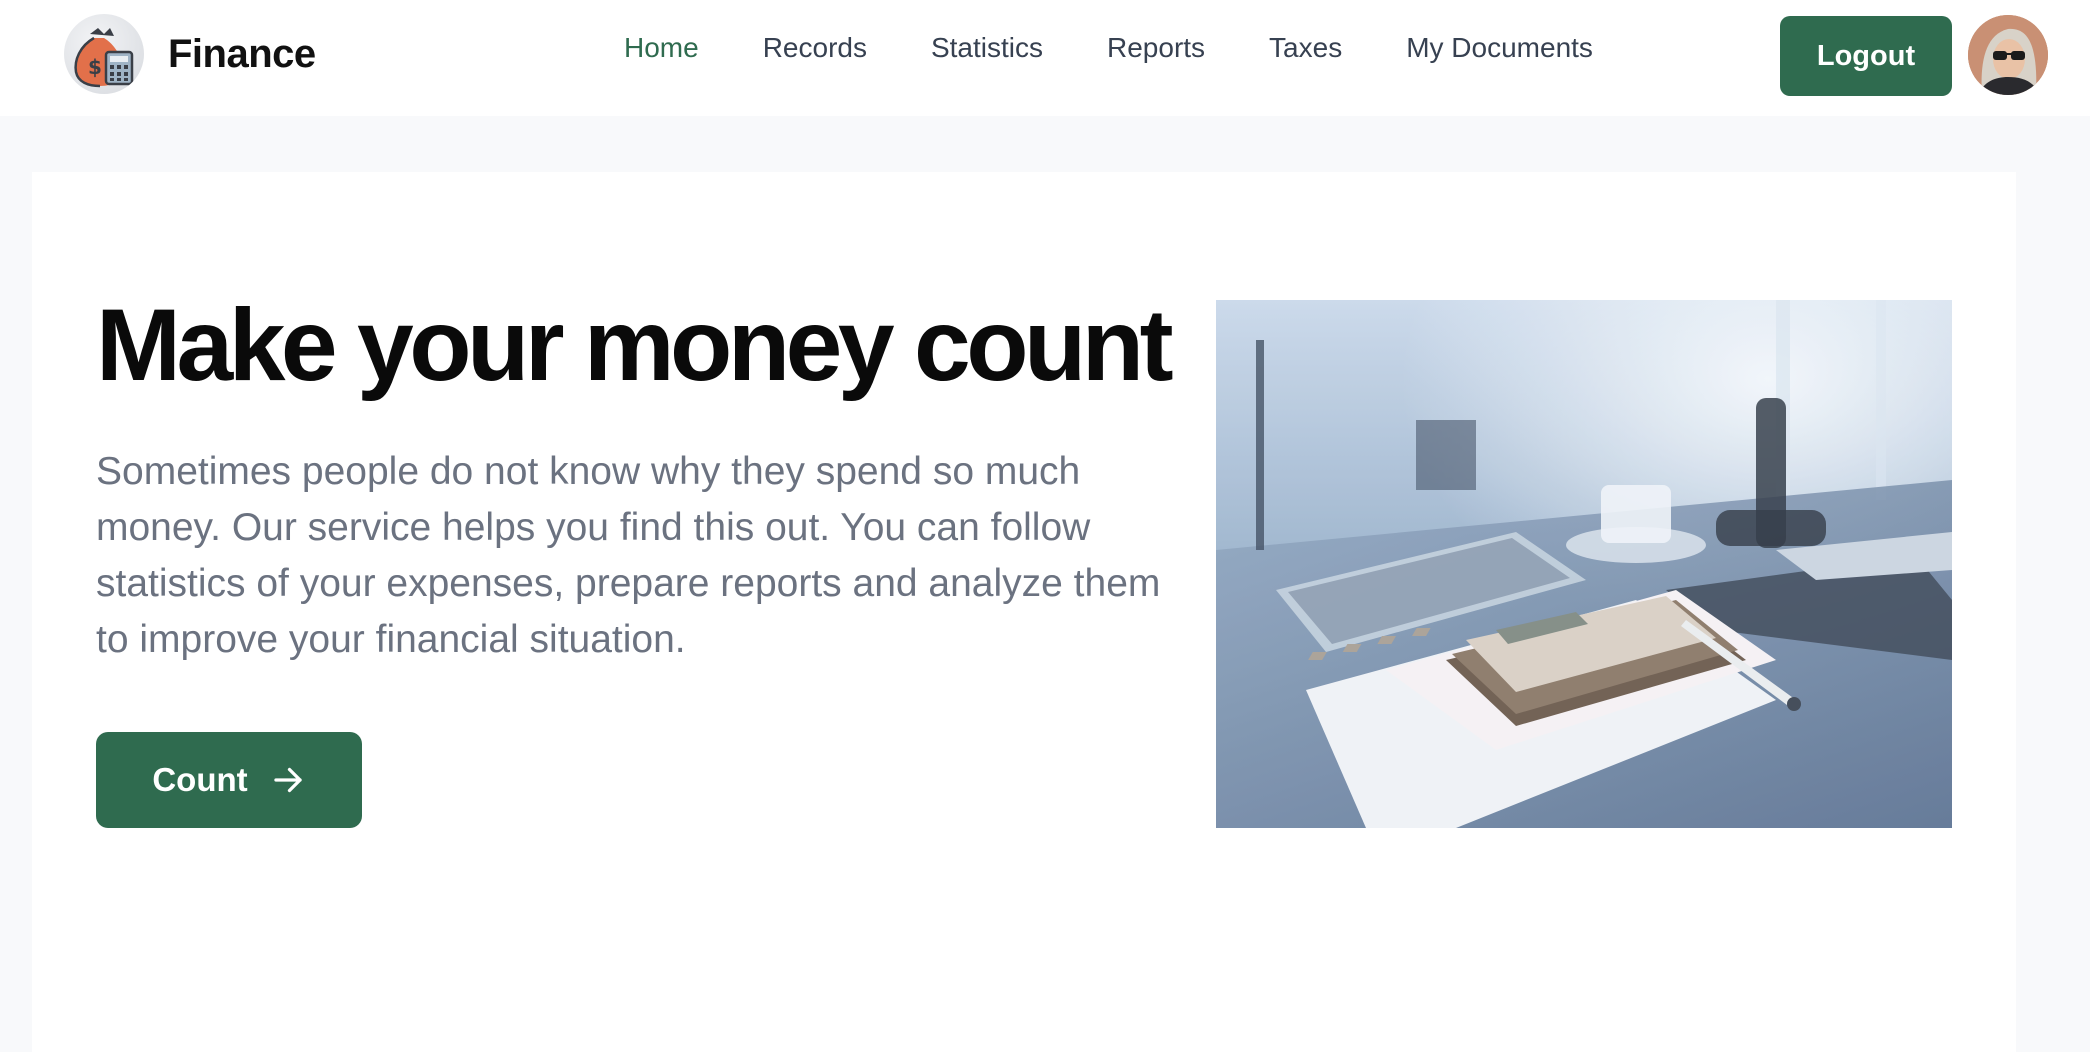 Image resolution: width=2090 pixels, height=1052 pixels. What do you see at coordinates (1499, 48) in the screenshot?
I see `nav-my-documents: My Documents` at bounding box center [1499, 48].